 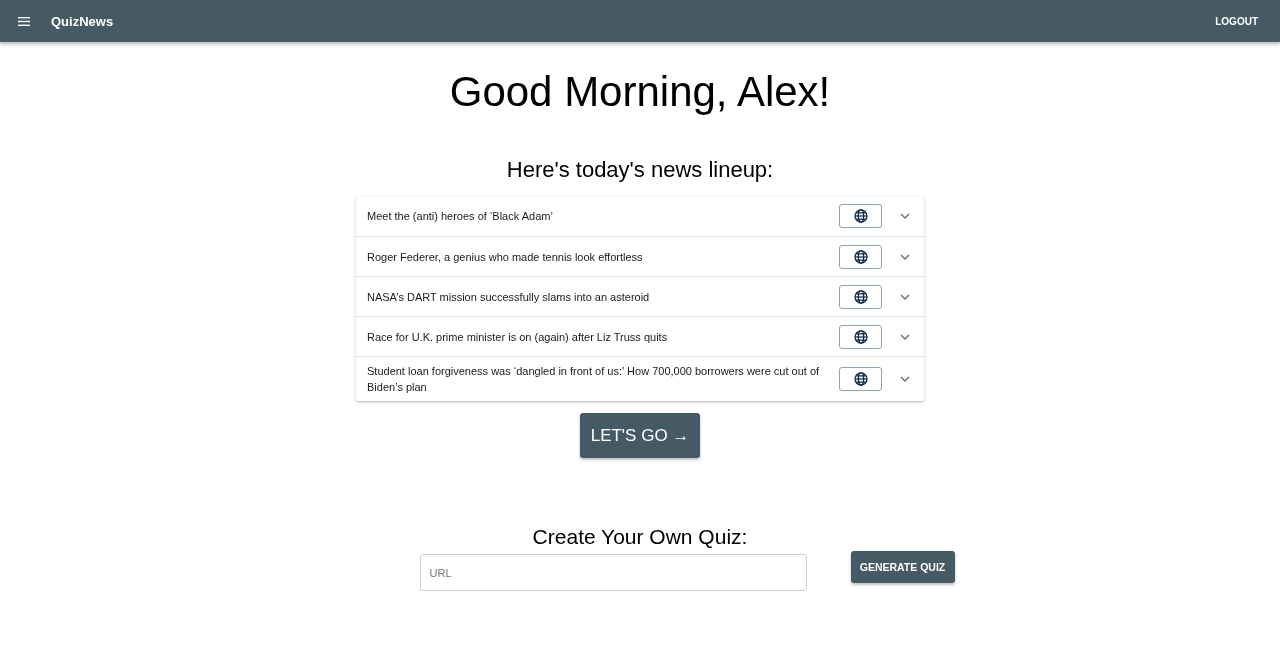 I want to click on create-quiz-heading: Create Your Own Quiz:, so click(x=640, y=537).